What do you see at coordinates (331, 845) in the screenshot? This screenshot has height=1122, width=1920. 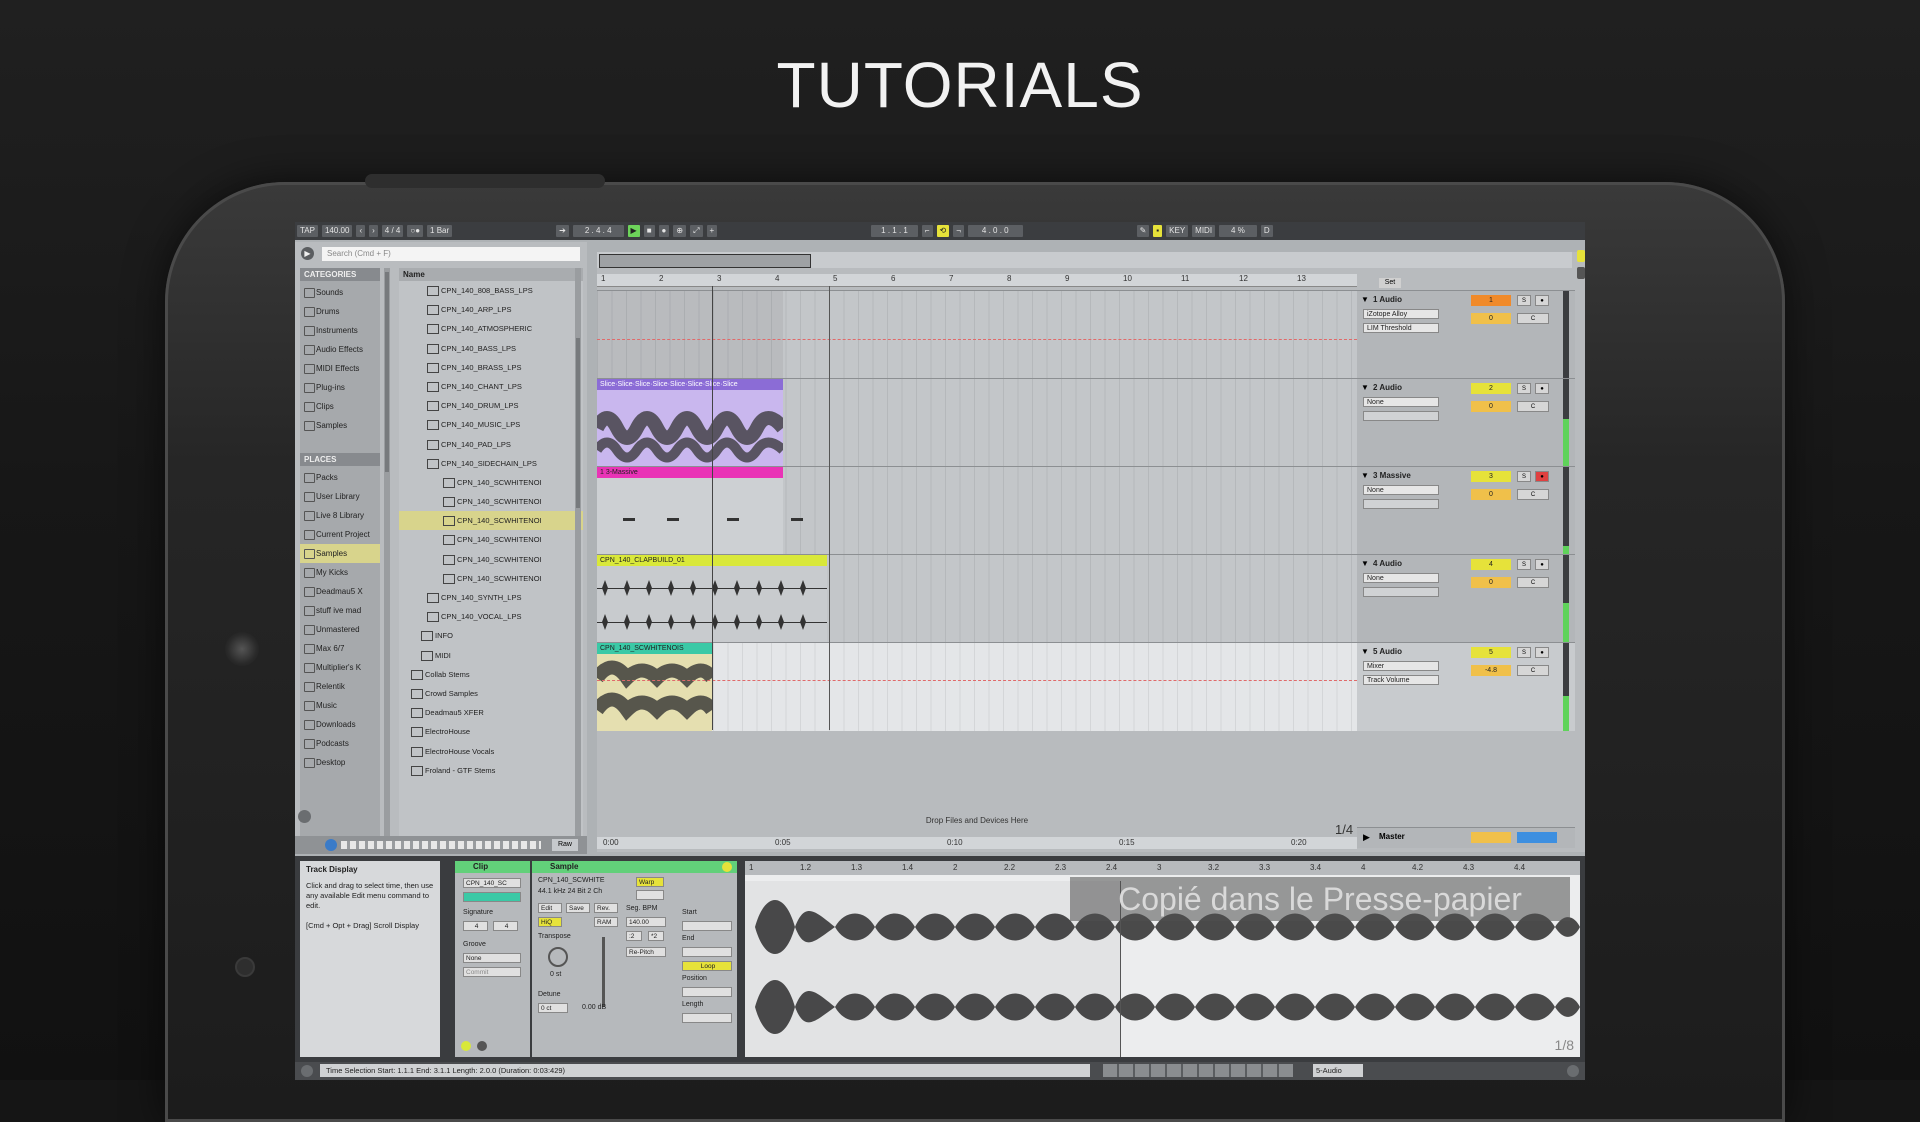 I see `headphone-icon` at bounding box center [331, 845].